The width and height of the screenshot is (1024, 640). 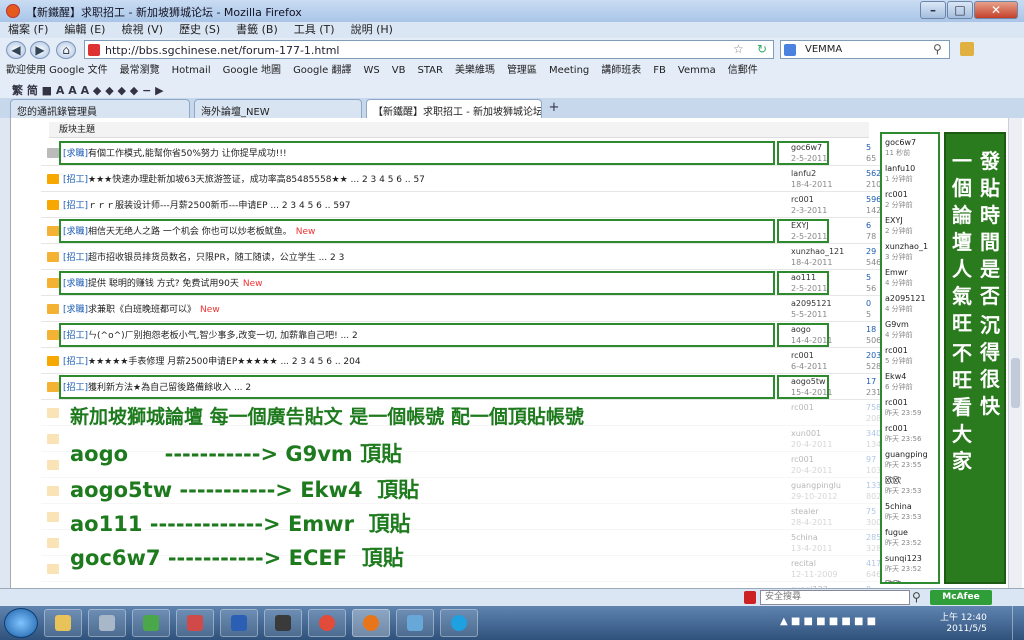 I want to click on monitor-taskbar-icon, so click(x=283, y=623).